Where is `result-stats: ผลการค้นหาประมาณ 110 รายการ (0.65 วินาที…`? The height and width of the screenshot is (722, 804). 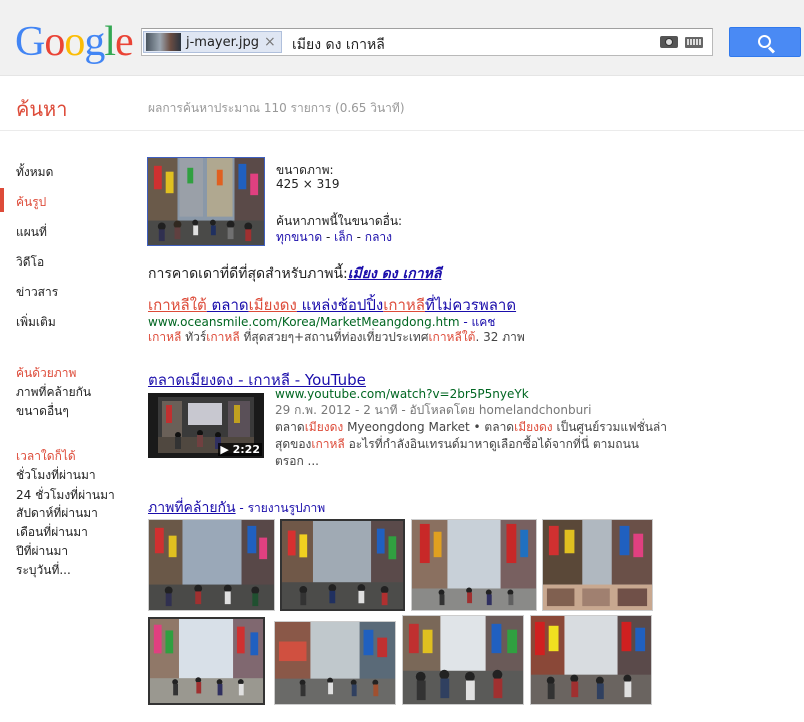
result-stats: ผลการค้นหาประมาณ 110 รายการ (0.65 วินาที… is located at coordinates (276, 108).